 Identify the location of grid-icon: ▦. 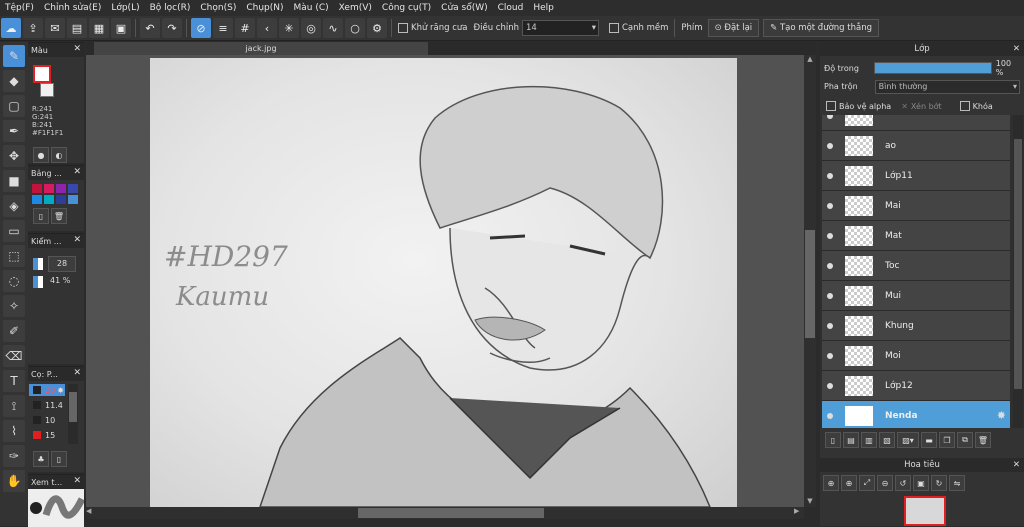
(99, 28).